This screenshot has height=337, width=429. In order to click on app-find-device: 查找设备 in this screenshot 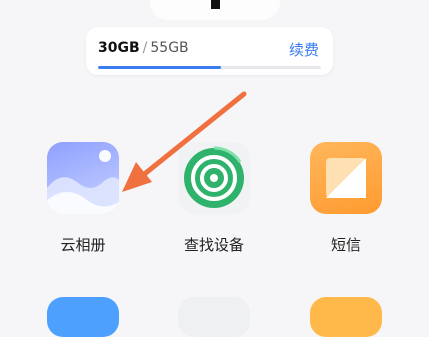, I will do `click(214, 207)`.